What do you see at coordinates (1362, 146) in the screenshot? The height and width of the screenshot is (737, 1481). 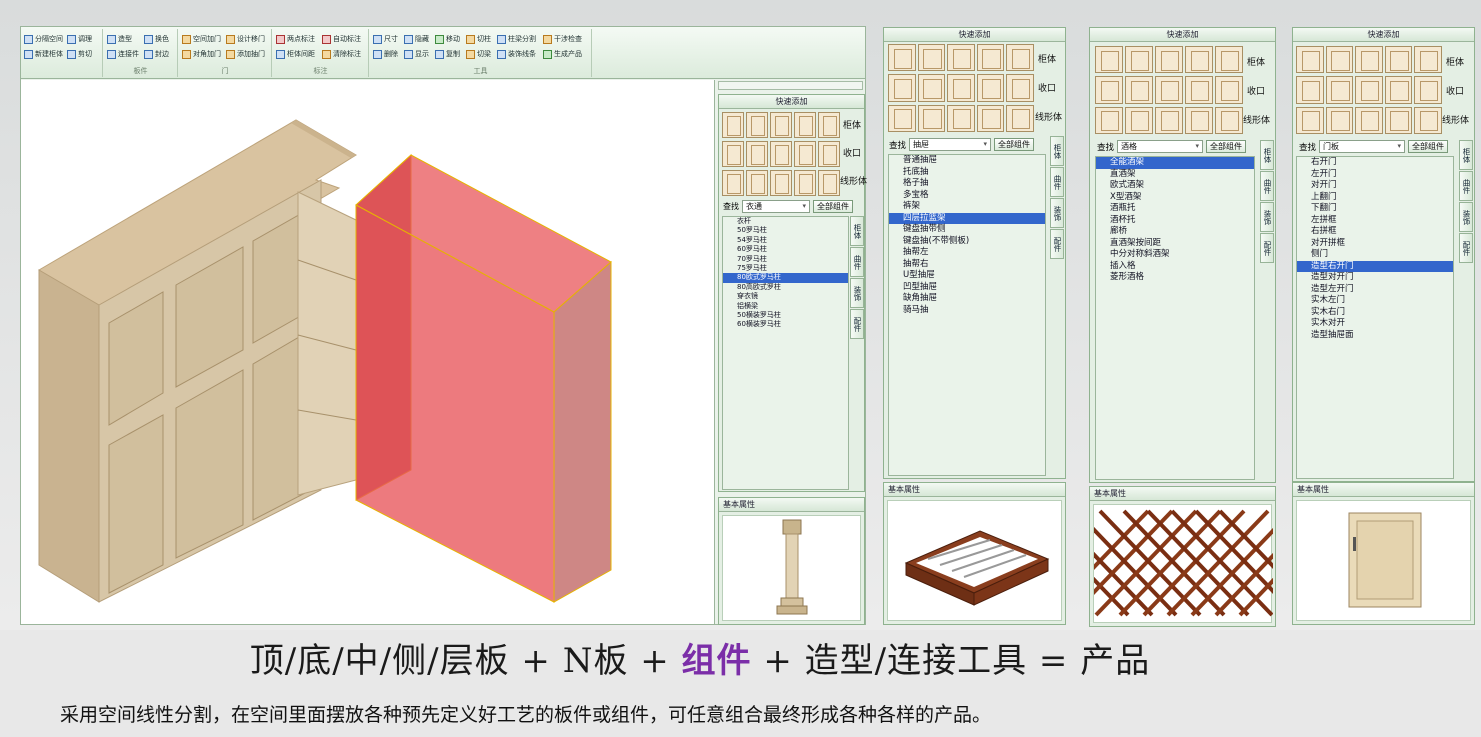 I see `search-combo: 门板` at bounding box center [1362, 146].